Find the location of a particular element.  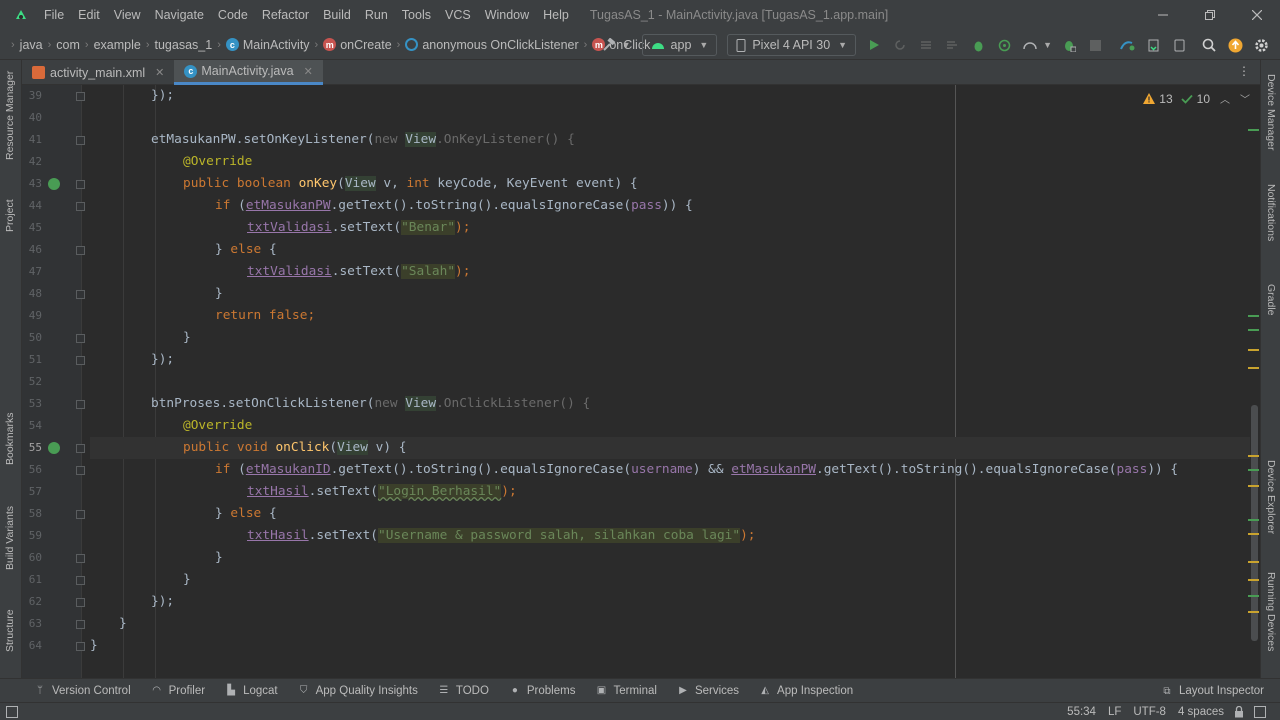

menu-code: Code is located at coordinates (233, 15).